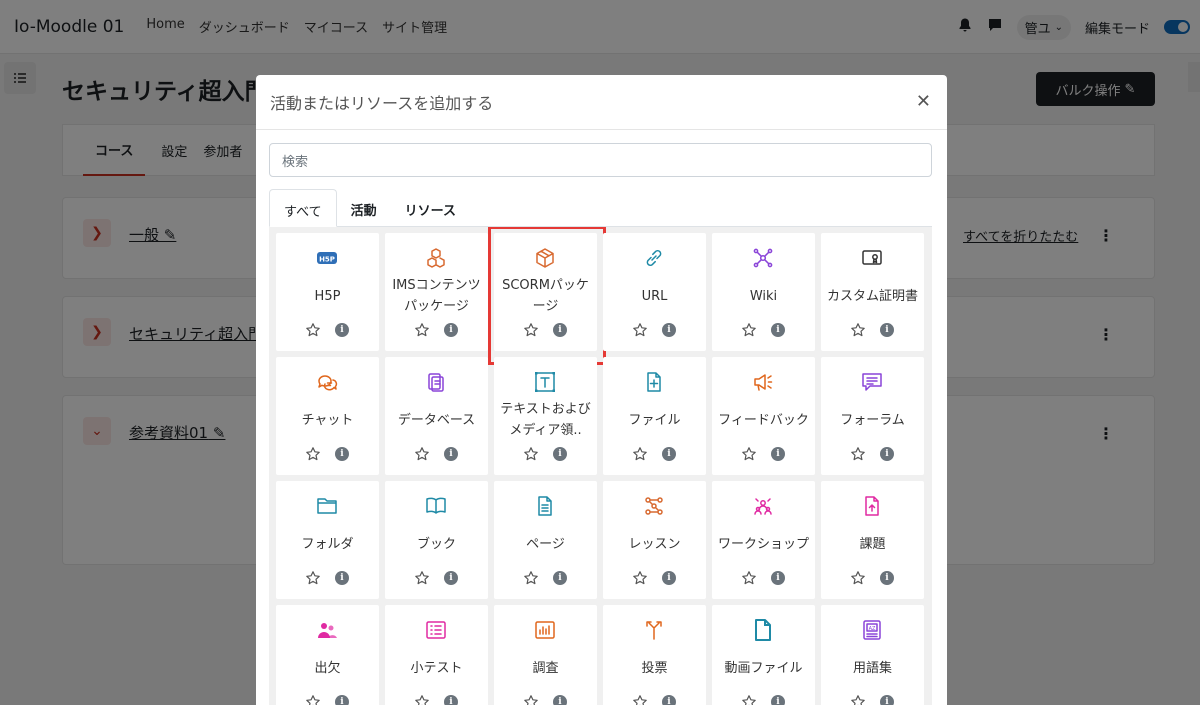 The width and height of the screenshot is (1200, 705). I want to click on attendance-icon, so click(327, 630).